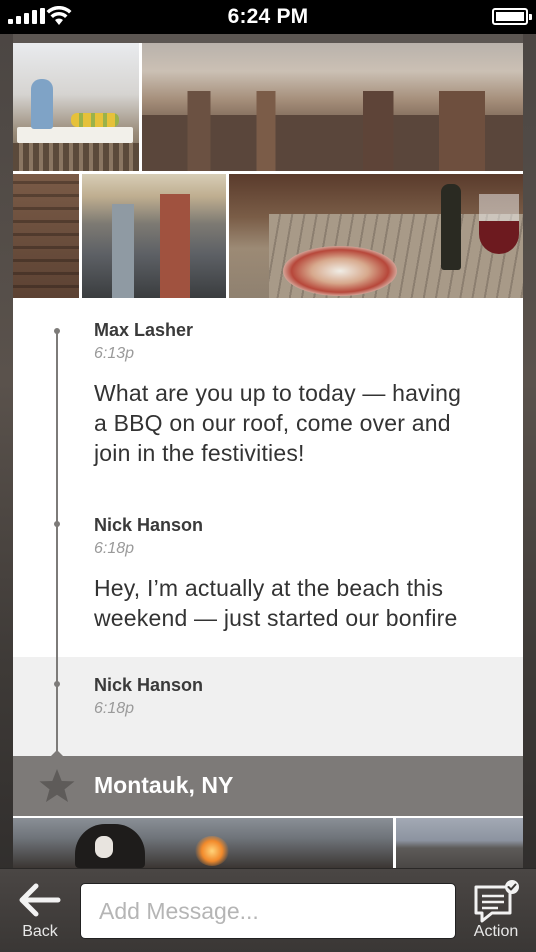 Image resolution: width=536 pixels, height=952 pixels. I want to click on message-input, so click(268, 911).